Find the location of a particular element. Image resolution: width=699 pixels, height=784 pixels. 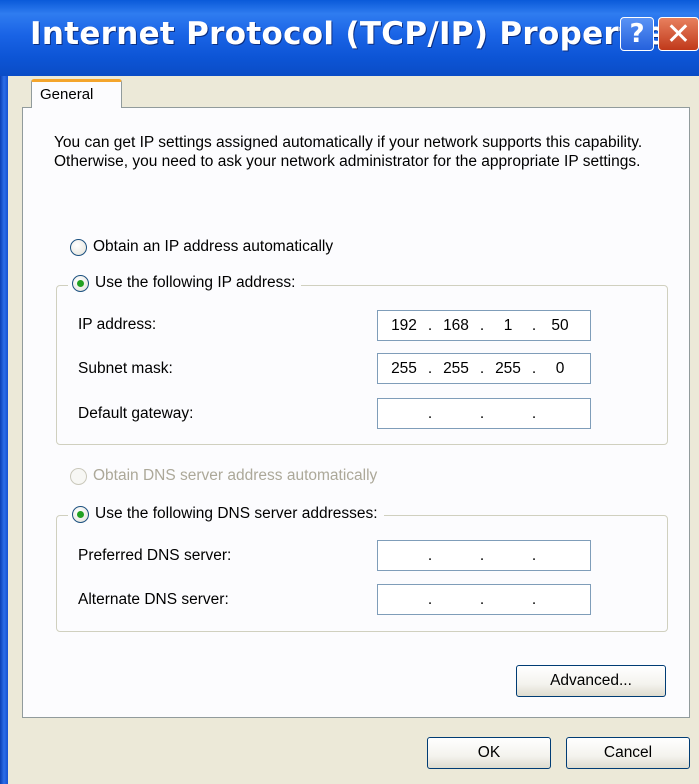

ip-address-octet-1: 192 is located at coordinates (404, 325).